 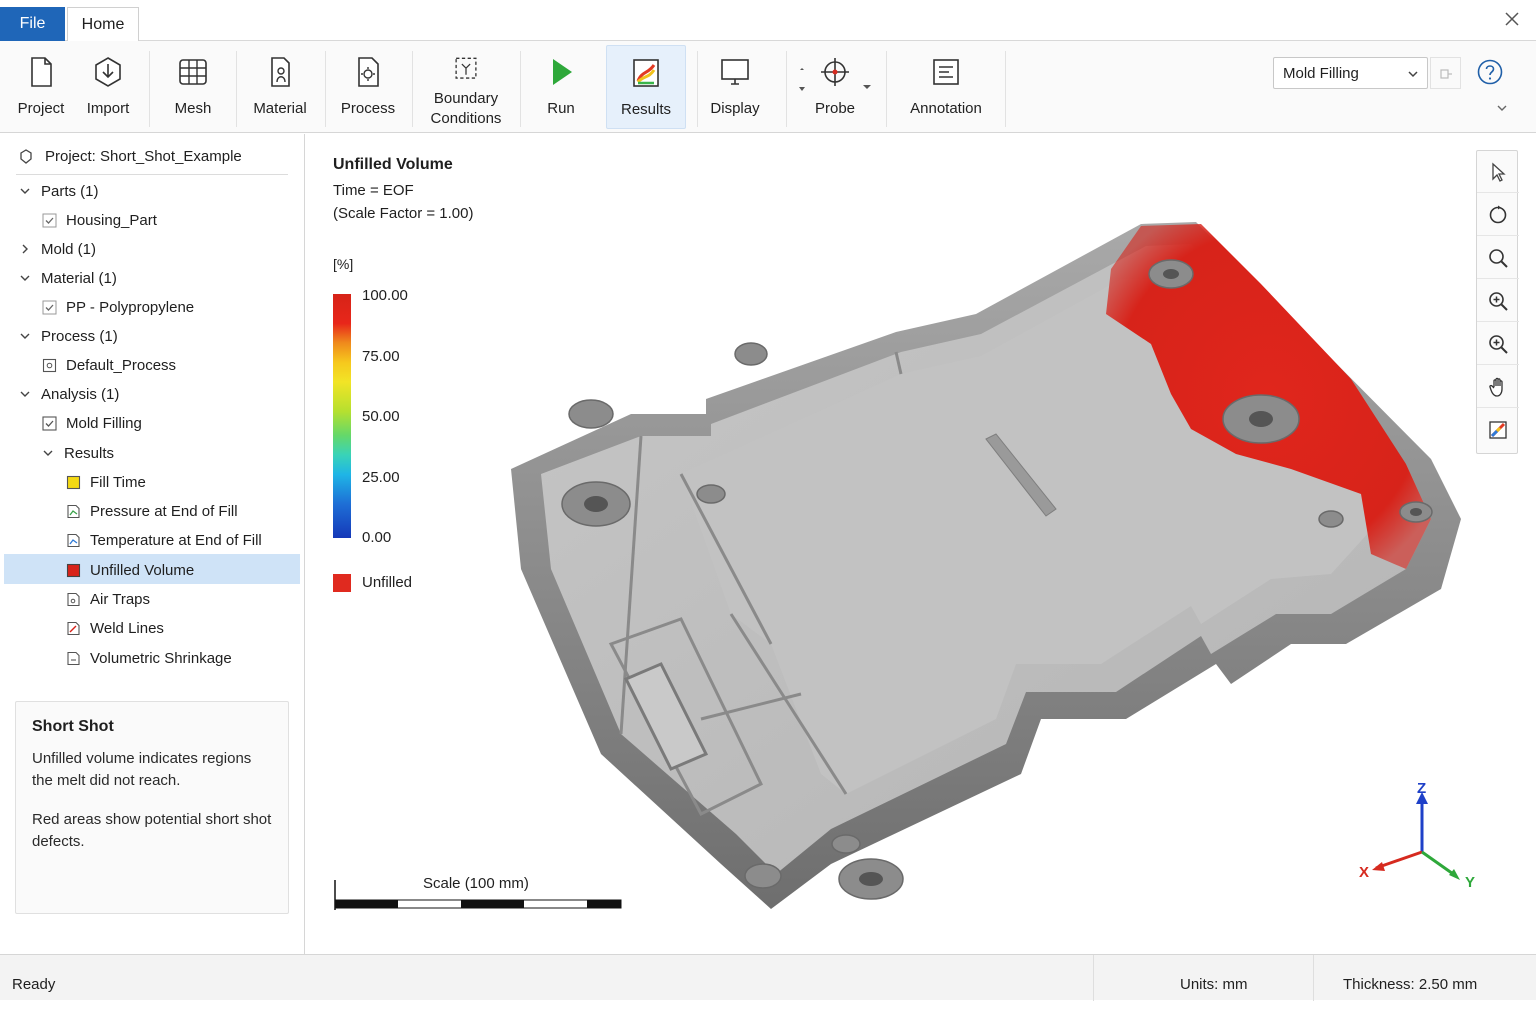 I want to click on tree-item-pressure: Pressure at End of Fill, so click(x=152, y=511).